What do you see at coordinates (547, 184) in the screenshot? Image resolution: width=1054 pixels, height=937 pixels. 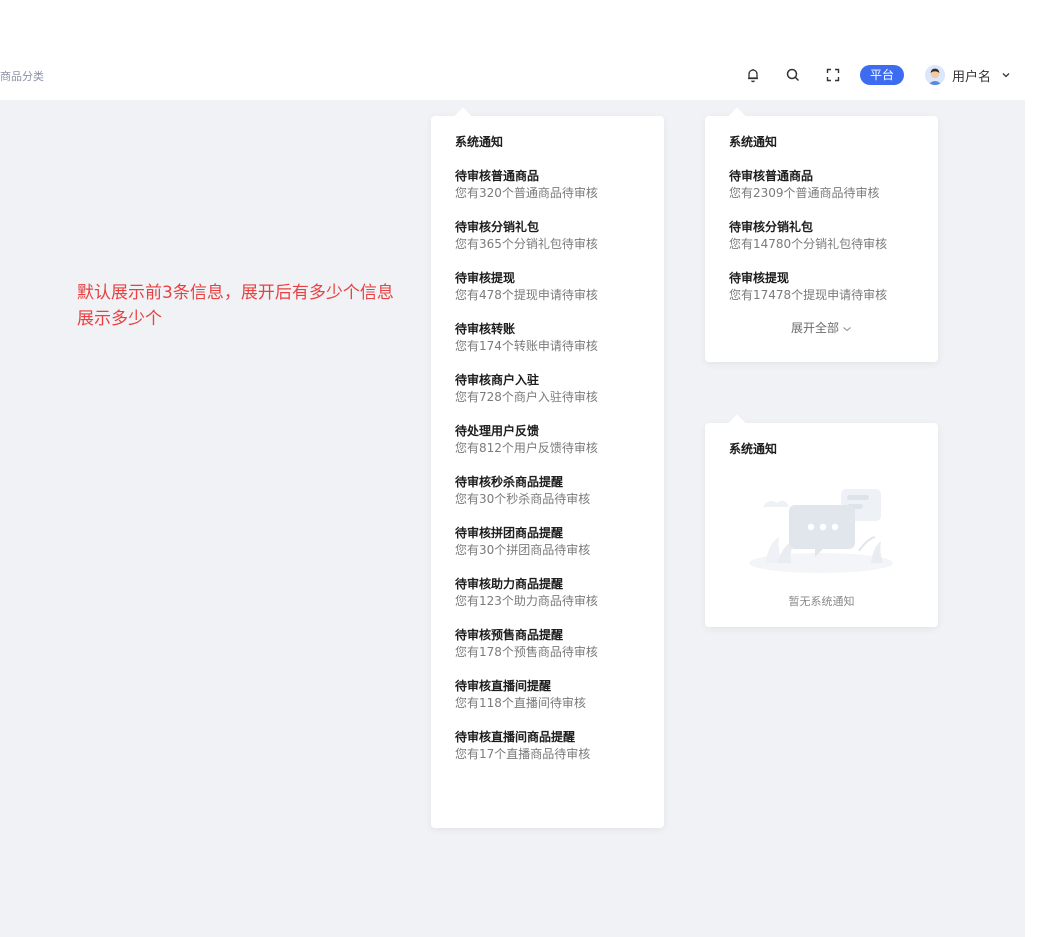 I see `notification-item: 待审核普通商品您有320个普通商品待审核` at bounding box center [547, 184].